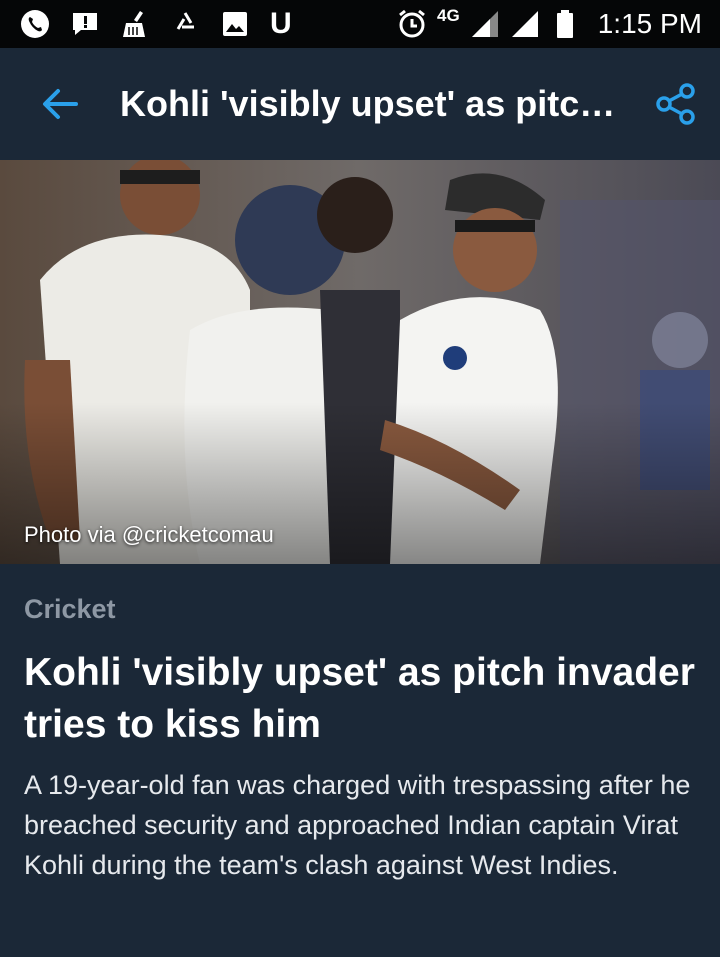 This screenshot has height=957, width=720. I want to click on recycle-icon, so click(185, 24).